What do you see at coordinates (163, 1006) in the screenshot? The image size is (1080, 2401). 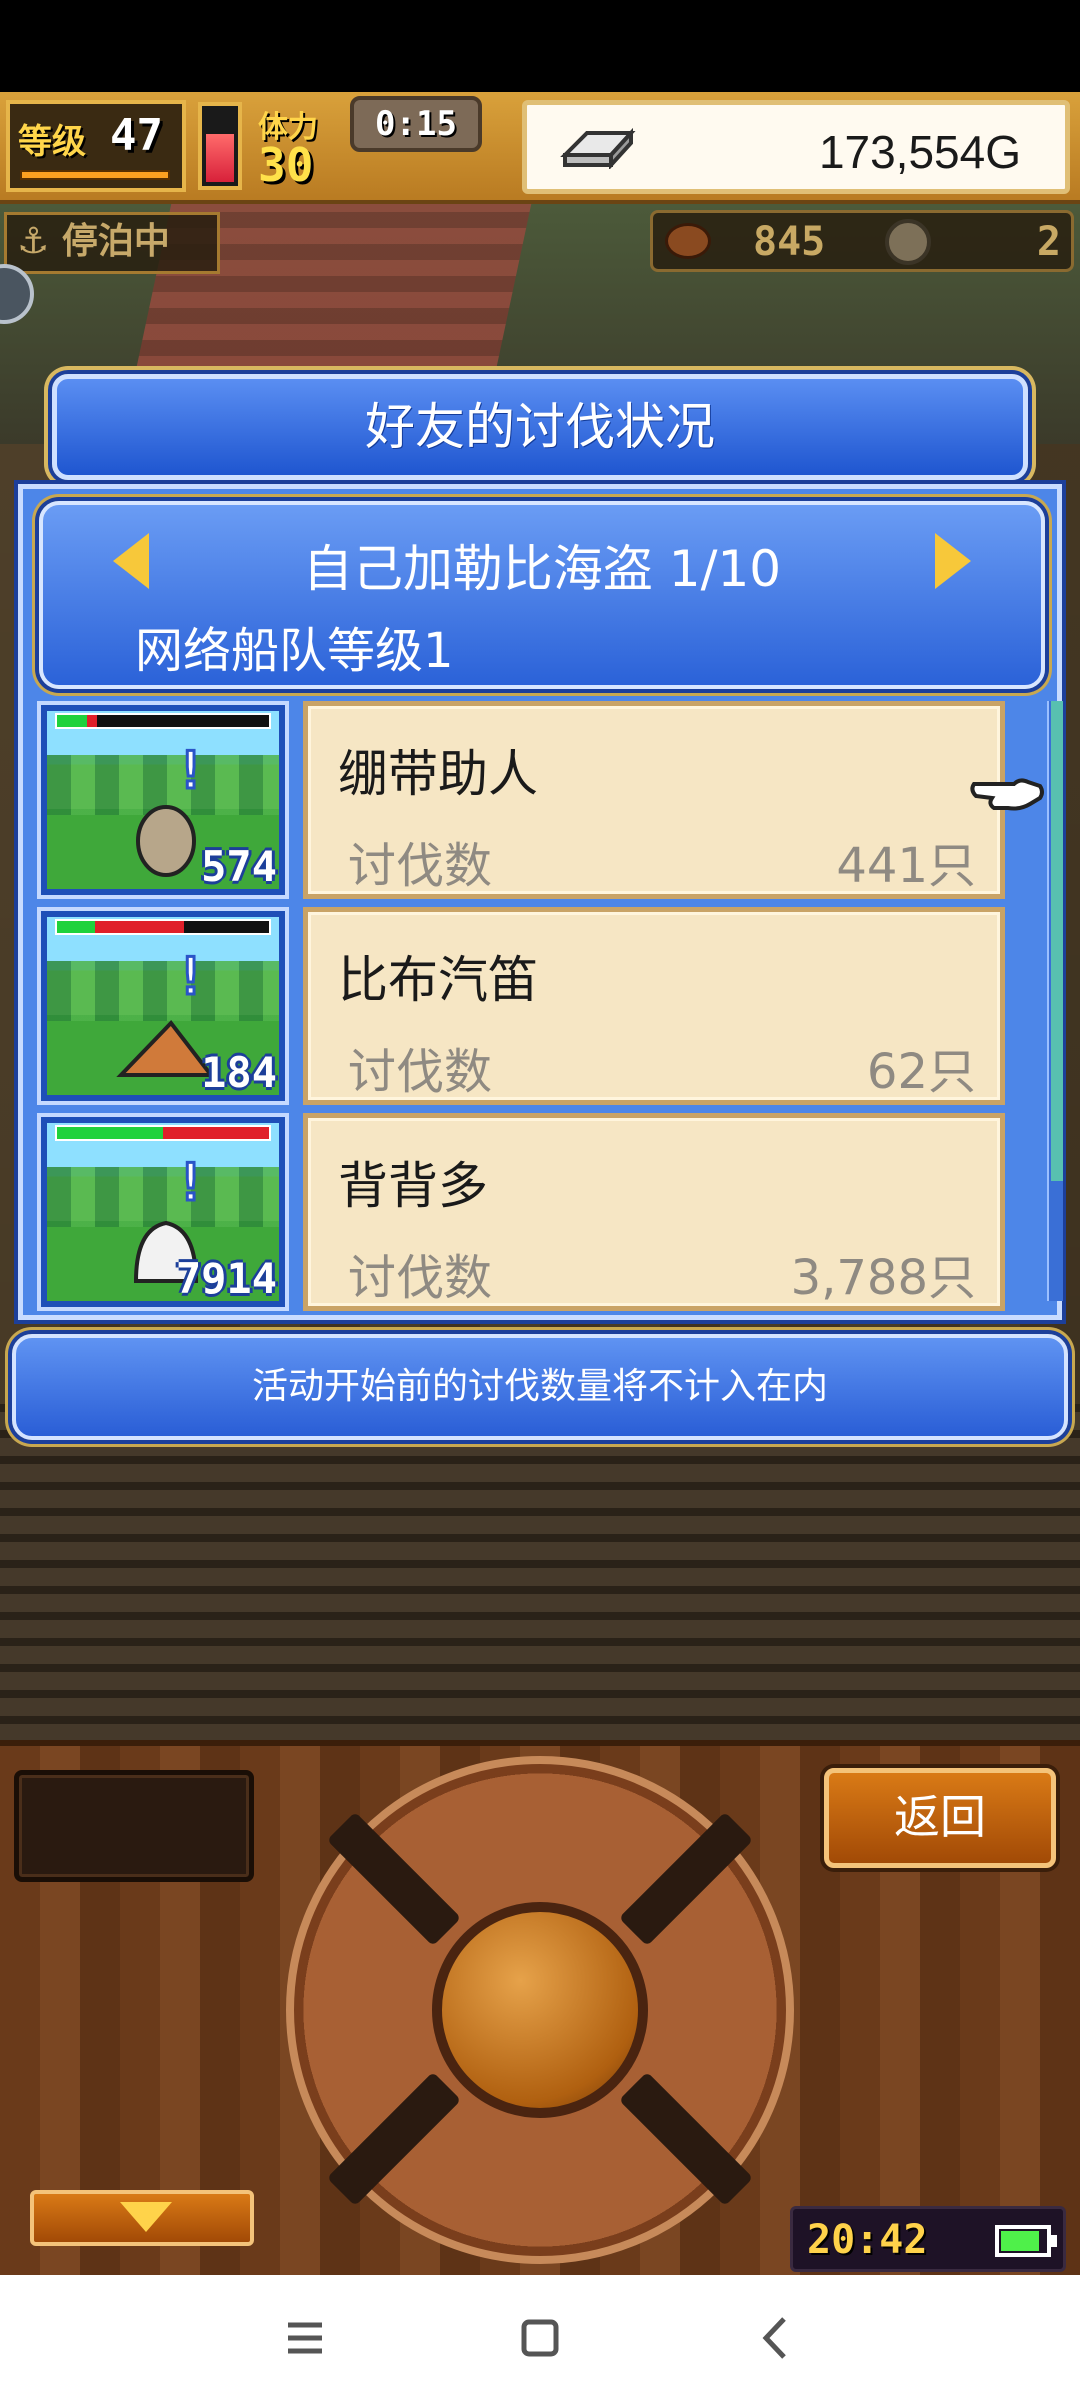 I see `monster-thumbnail: ! 184` at bounding box center [163, 1006].